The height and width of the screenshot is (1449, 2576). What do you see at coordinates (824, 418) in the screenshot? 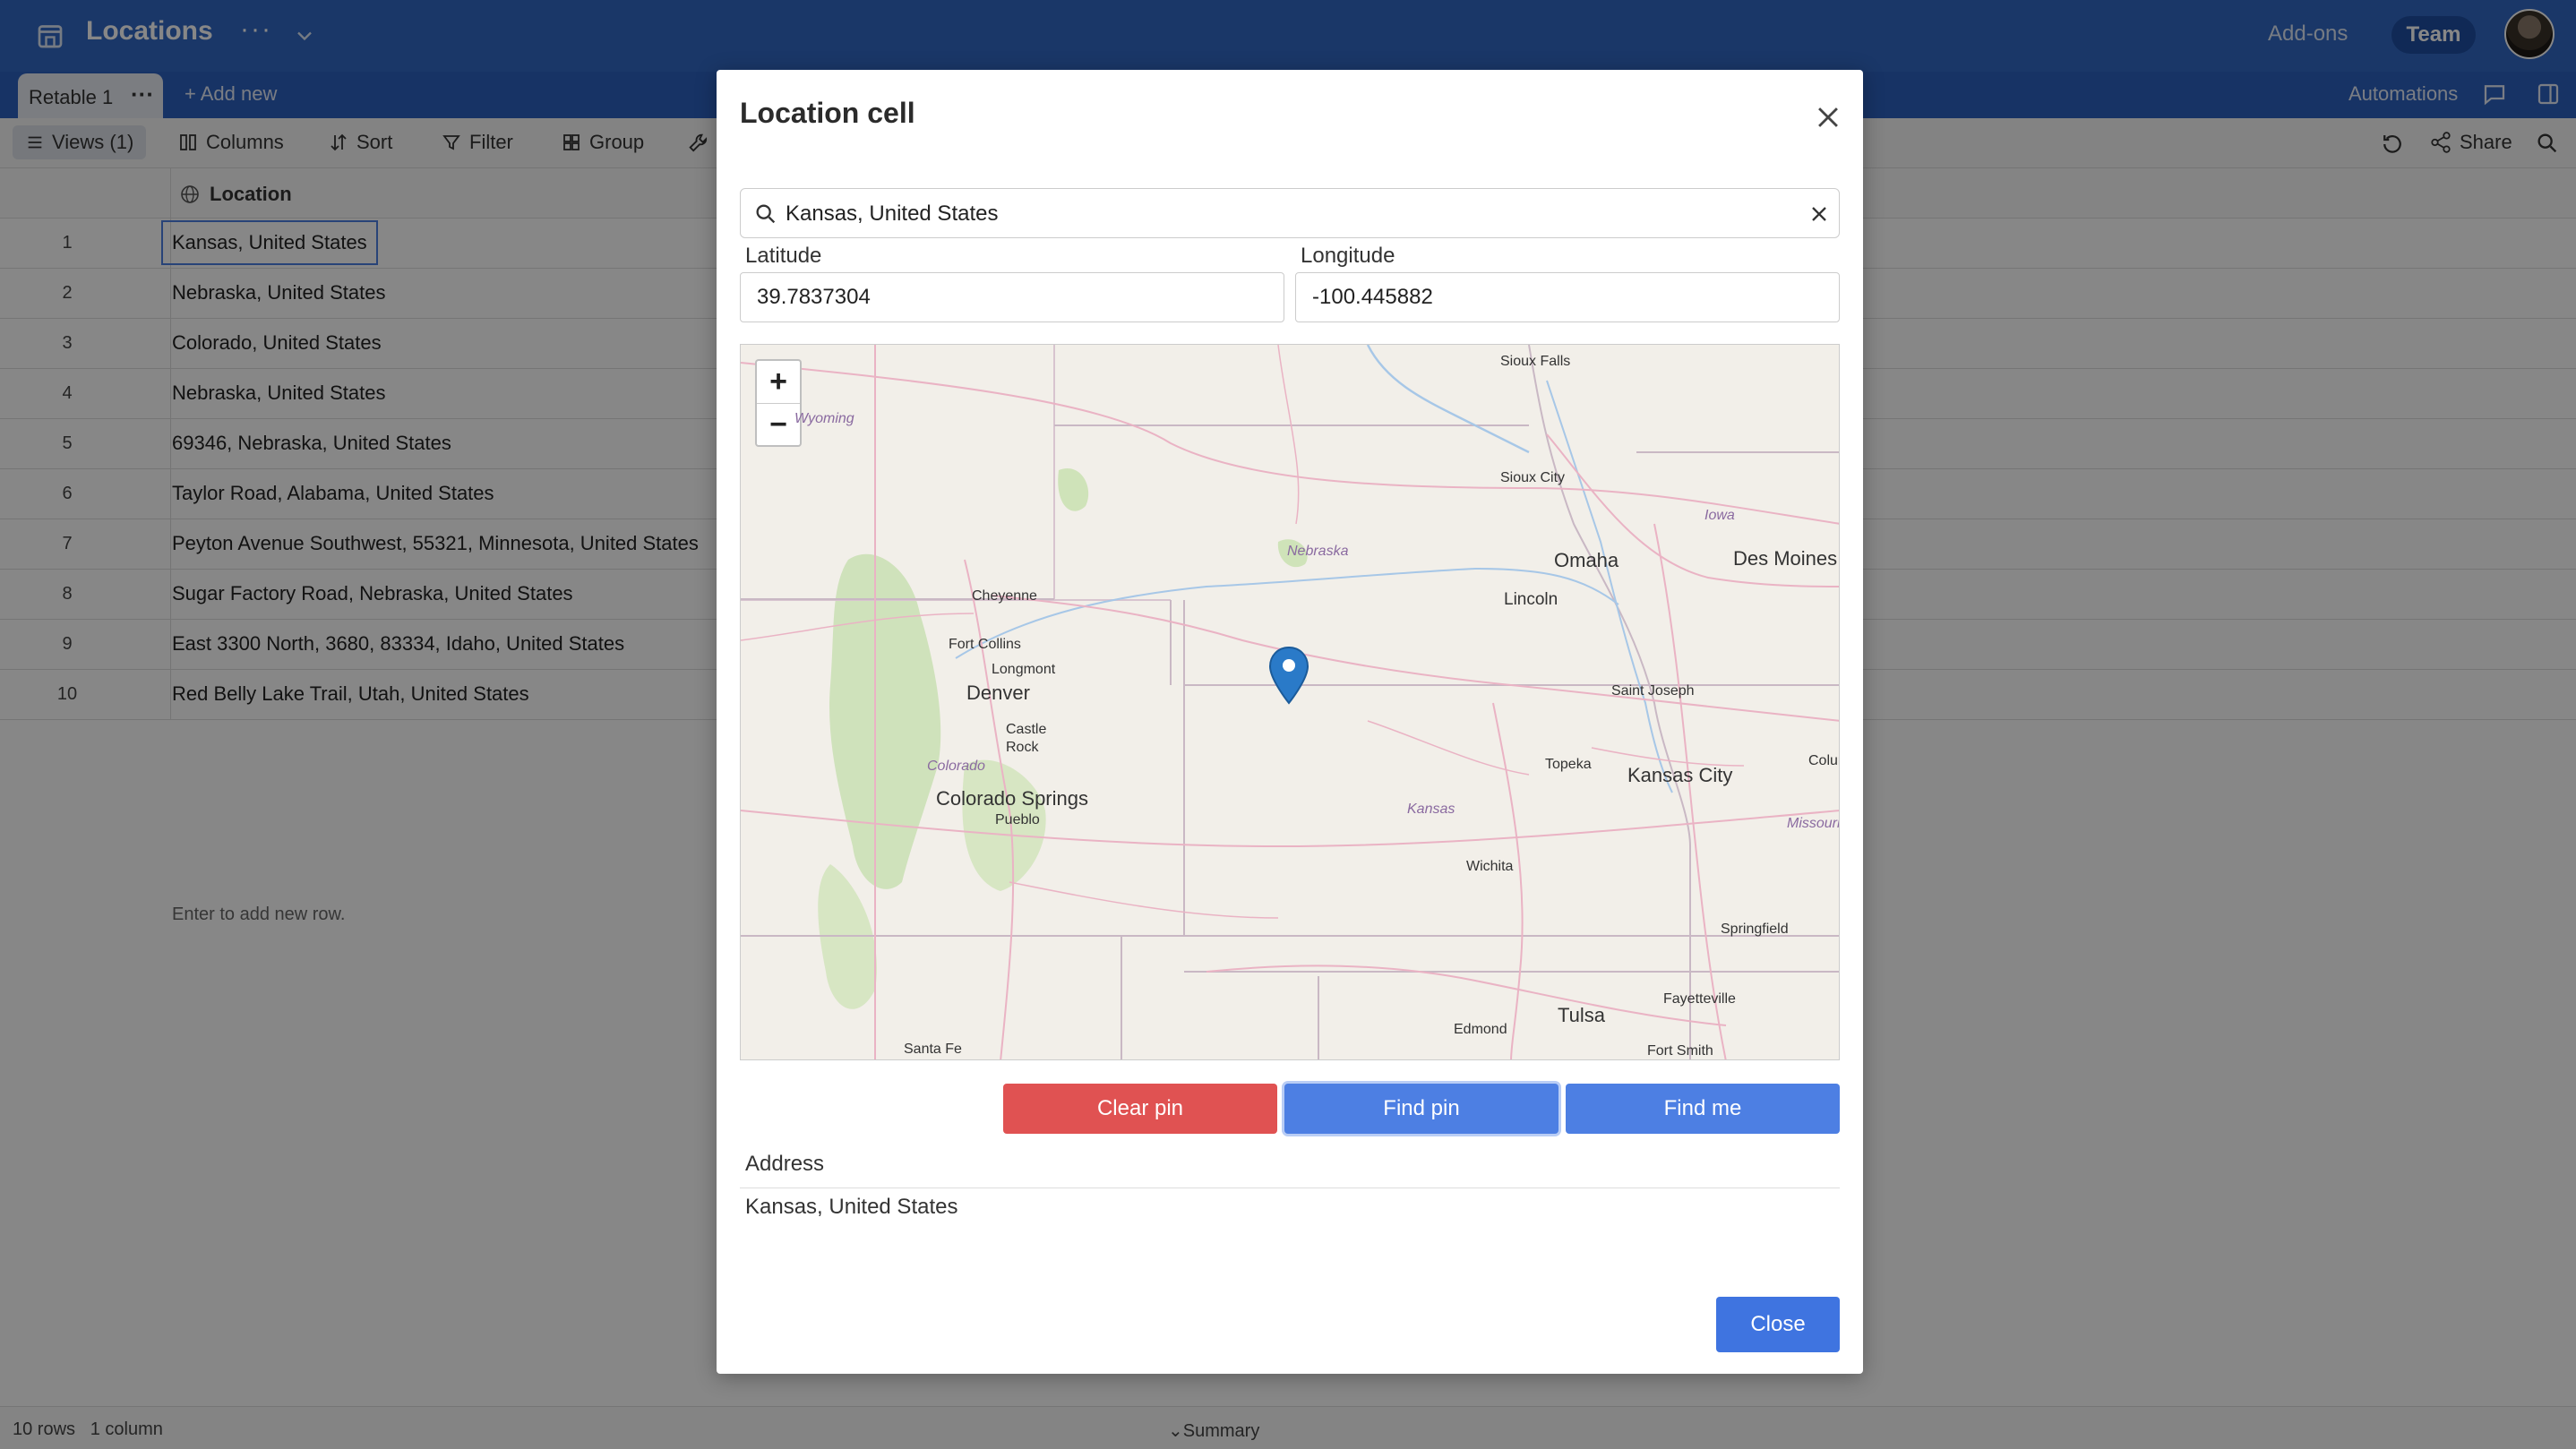
I see `map-label: Wyoming` at bounding box center [824, 418].